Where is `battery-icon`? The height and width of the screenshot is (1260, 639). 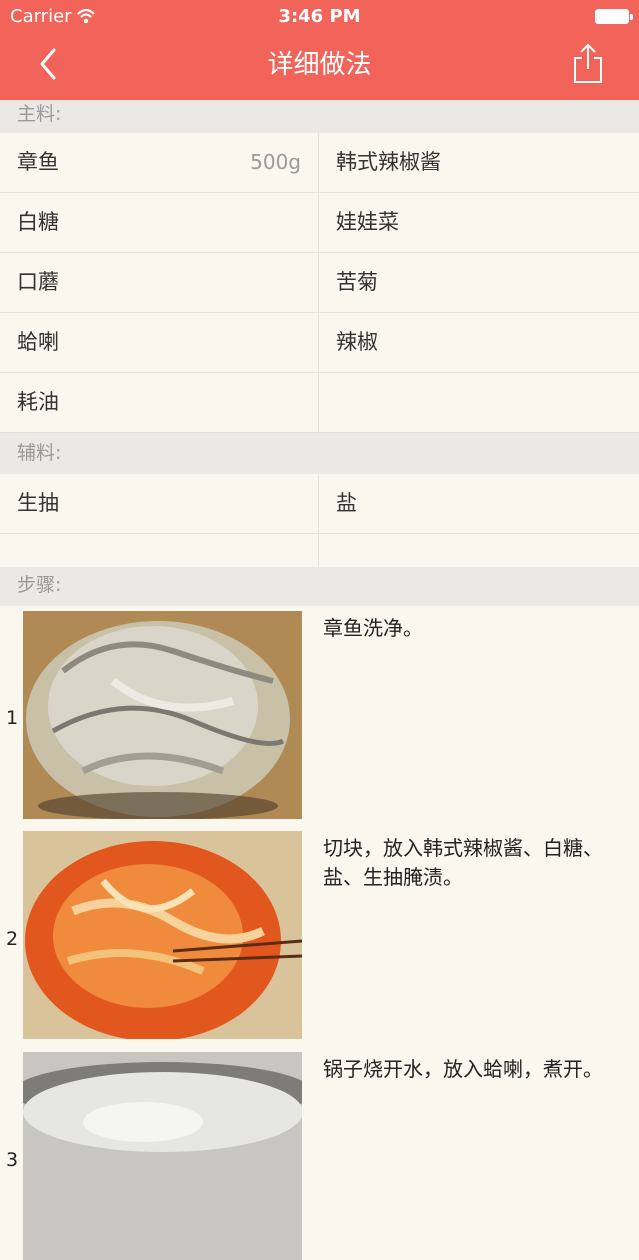 battery-icon is located at coordinates (614, 16).